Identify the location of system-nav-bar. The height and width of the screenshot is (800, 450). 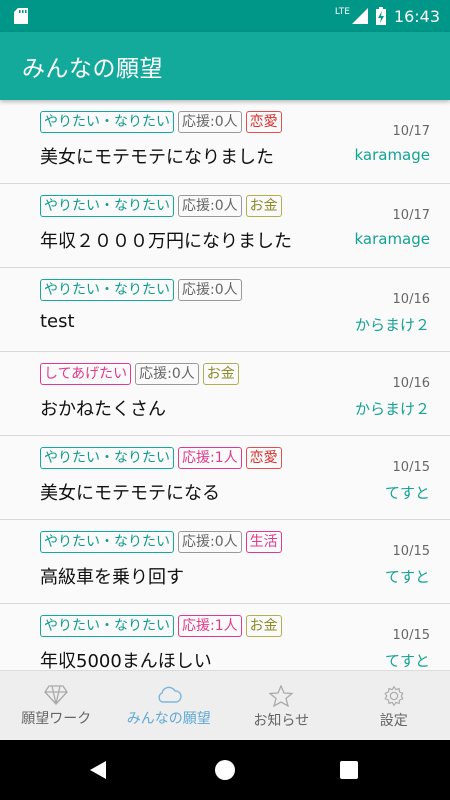
(225, 770).